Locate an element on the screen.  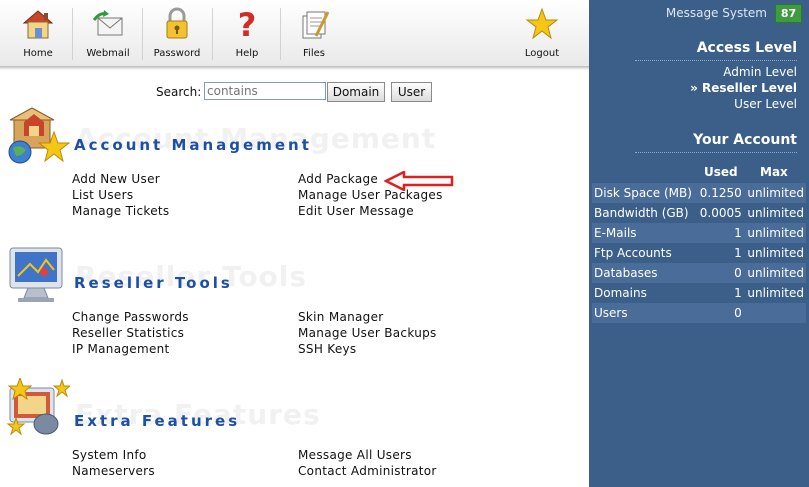
row-label: Databases is located at coordinates (644, 273).